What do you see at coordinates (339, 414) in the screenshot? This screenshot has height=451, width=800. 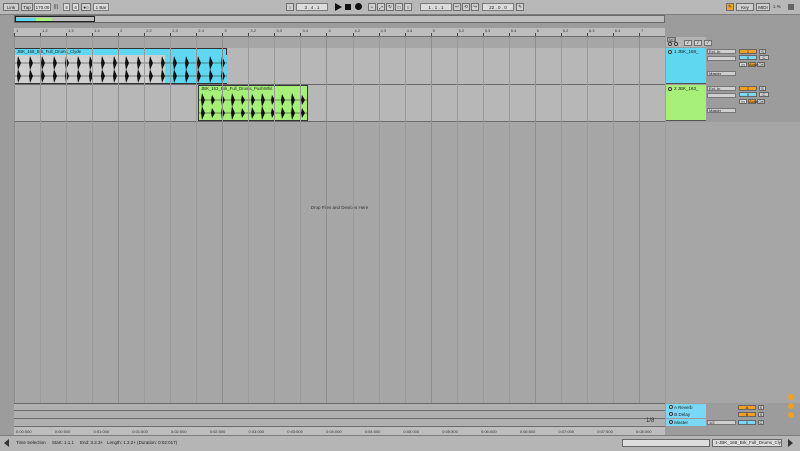 I see `return-lane-b` at bounding box center [339, 414].